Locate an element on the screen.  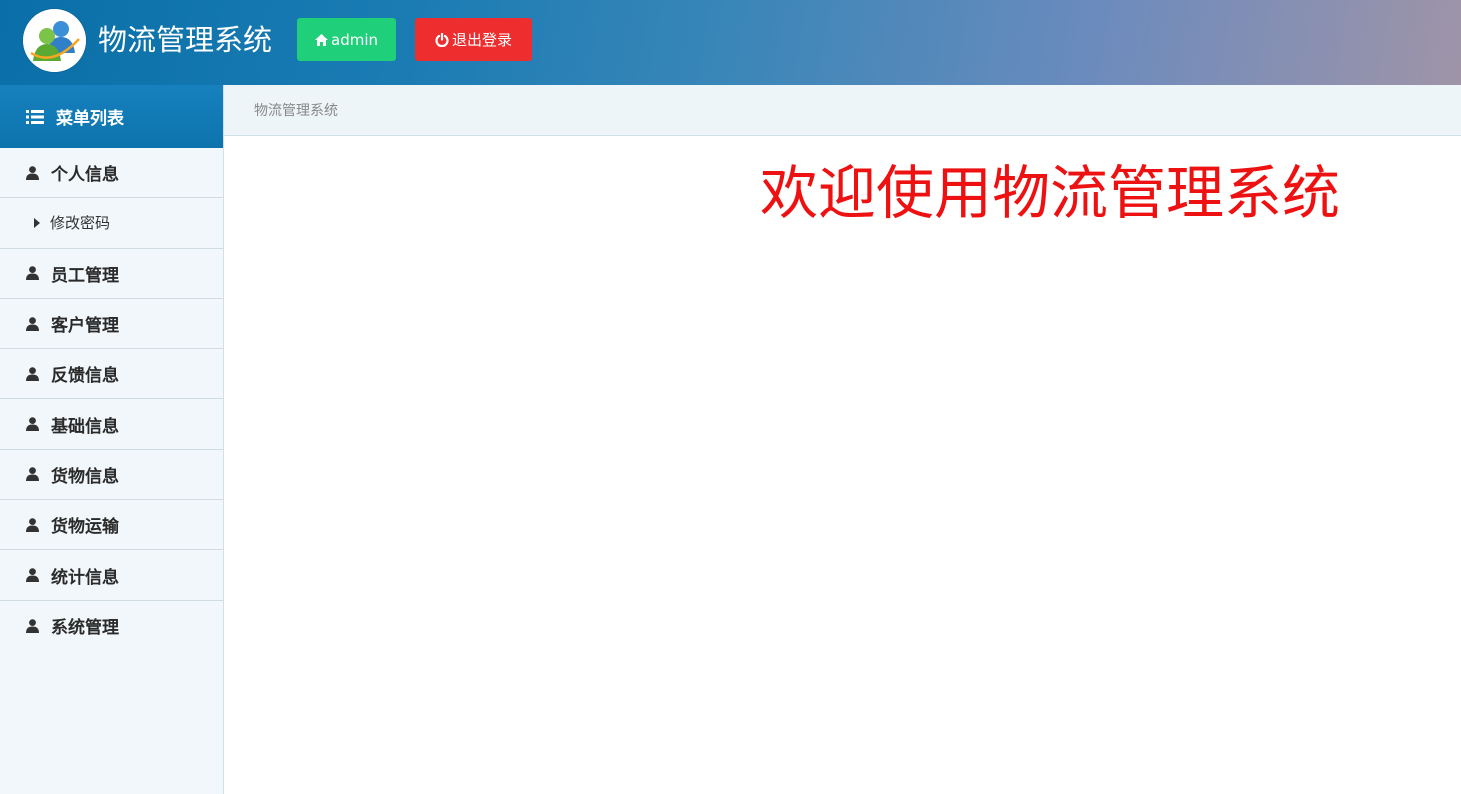
sidebar-item-customer-management: 客户管理 is located at coordinates (111, 324).